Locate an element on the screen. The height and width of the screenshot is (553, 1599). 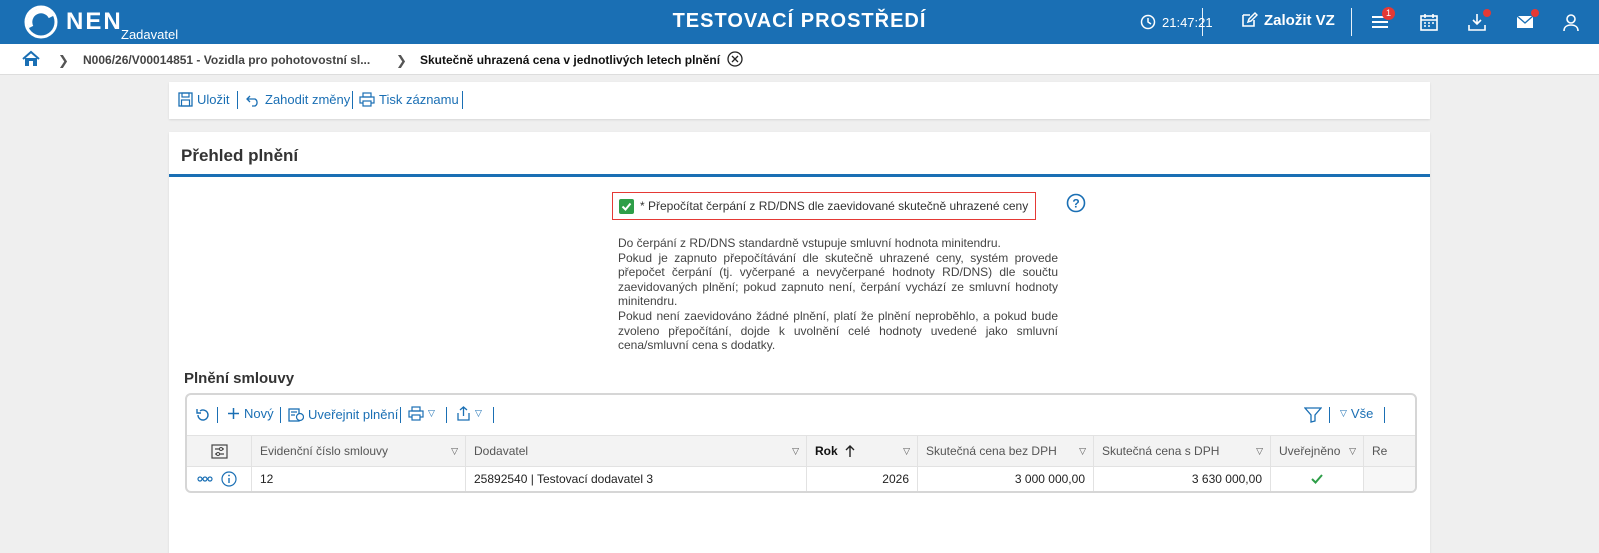
column-header-label: Rok is located at coordinates (826, 451).